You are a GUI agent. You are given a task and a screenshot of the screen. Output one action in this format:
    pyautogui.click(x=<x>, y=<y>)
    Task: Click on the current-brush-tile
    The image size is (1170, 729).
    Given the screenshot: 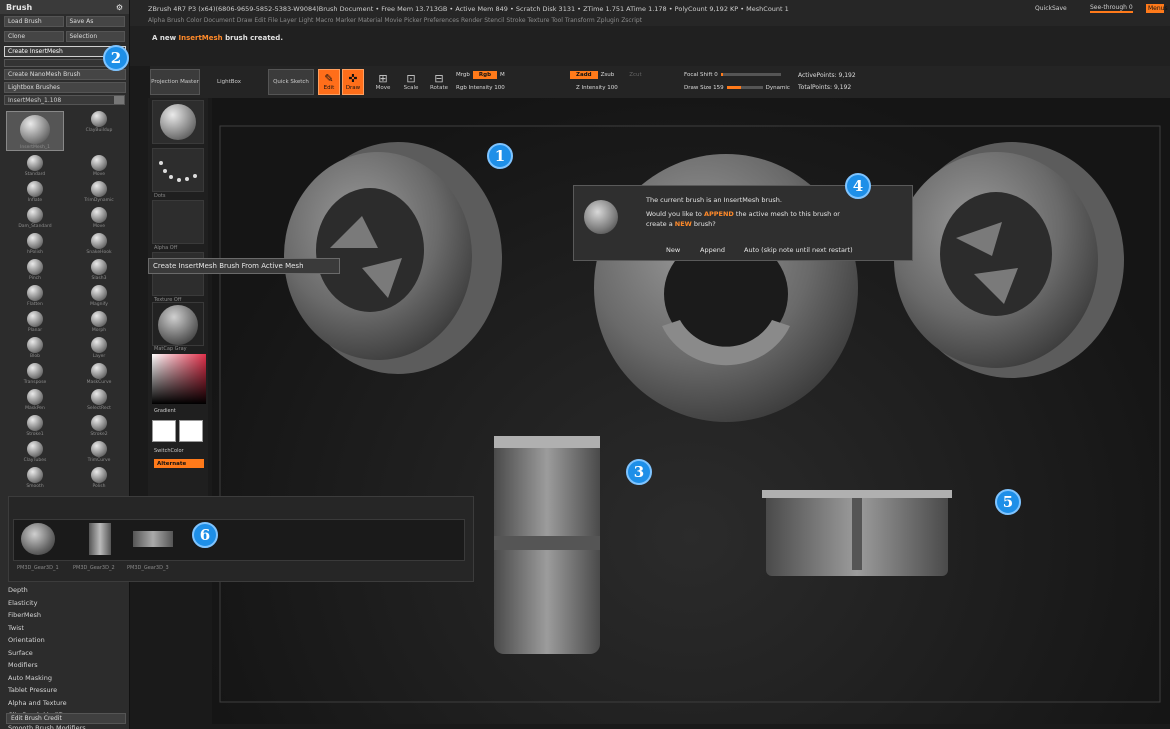 What is the action you would take?
    pyautogui.click(x=178, y=122)
    